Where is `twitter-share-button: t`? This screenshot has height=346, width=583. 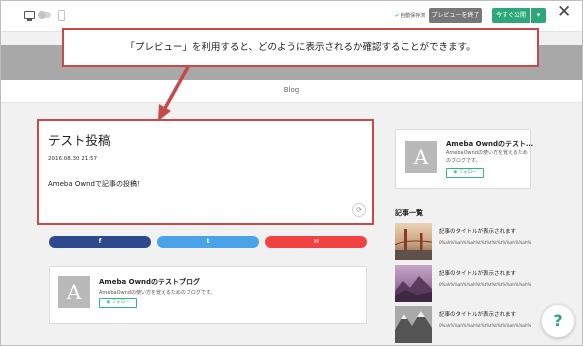
twitter-share-button: t is located at coordinates (208, 242).